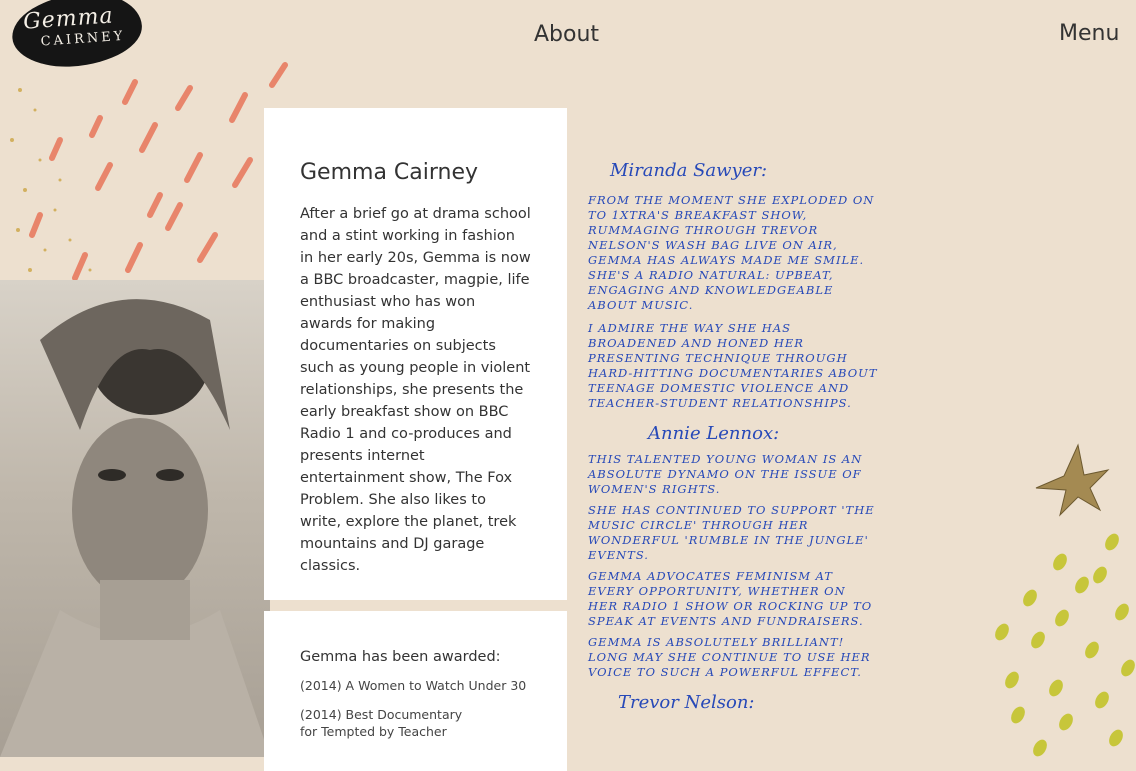 The image size is (1136, 771). I want to click on portrait-silhouette, so click(135, 528).